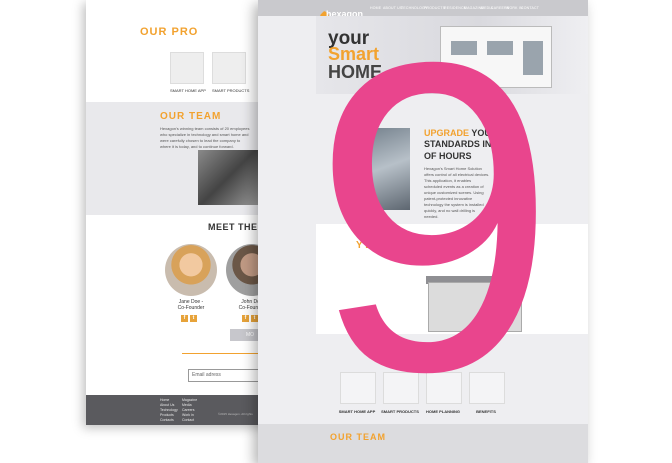  What do you see at coordinates (229, 68) in the screenshot?
I see `smart-products-thumb` at bounding box center [229, 68].